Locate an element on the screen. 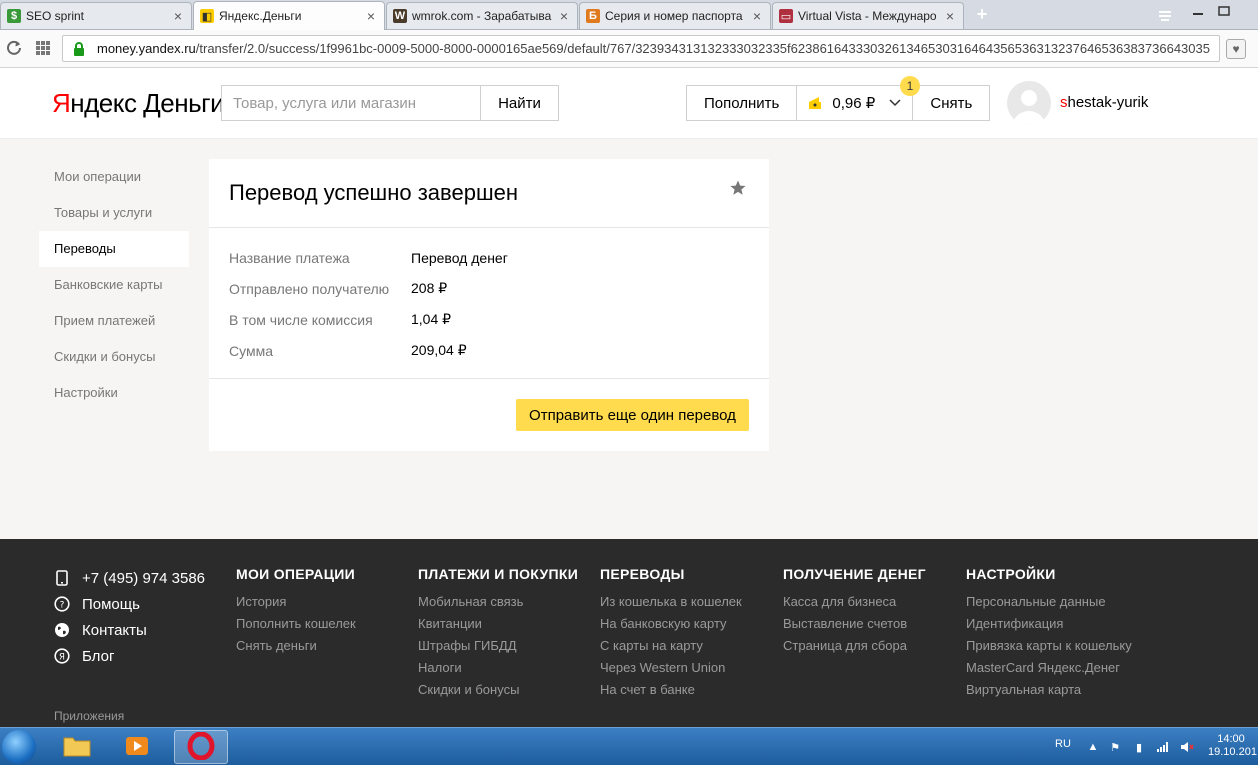  wallet-controls: Пополнить 0,96 ₽ Снять is located at coordinates (838, 103).